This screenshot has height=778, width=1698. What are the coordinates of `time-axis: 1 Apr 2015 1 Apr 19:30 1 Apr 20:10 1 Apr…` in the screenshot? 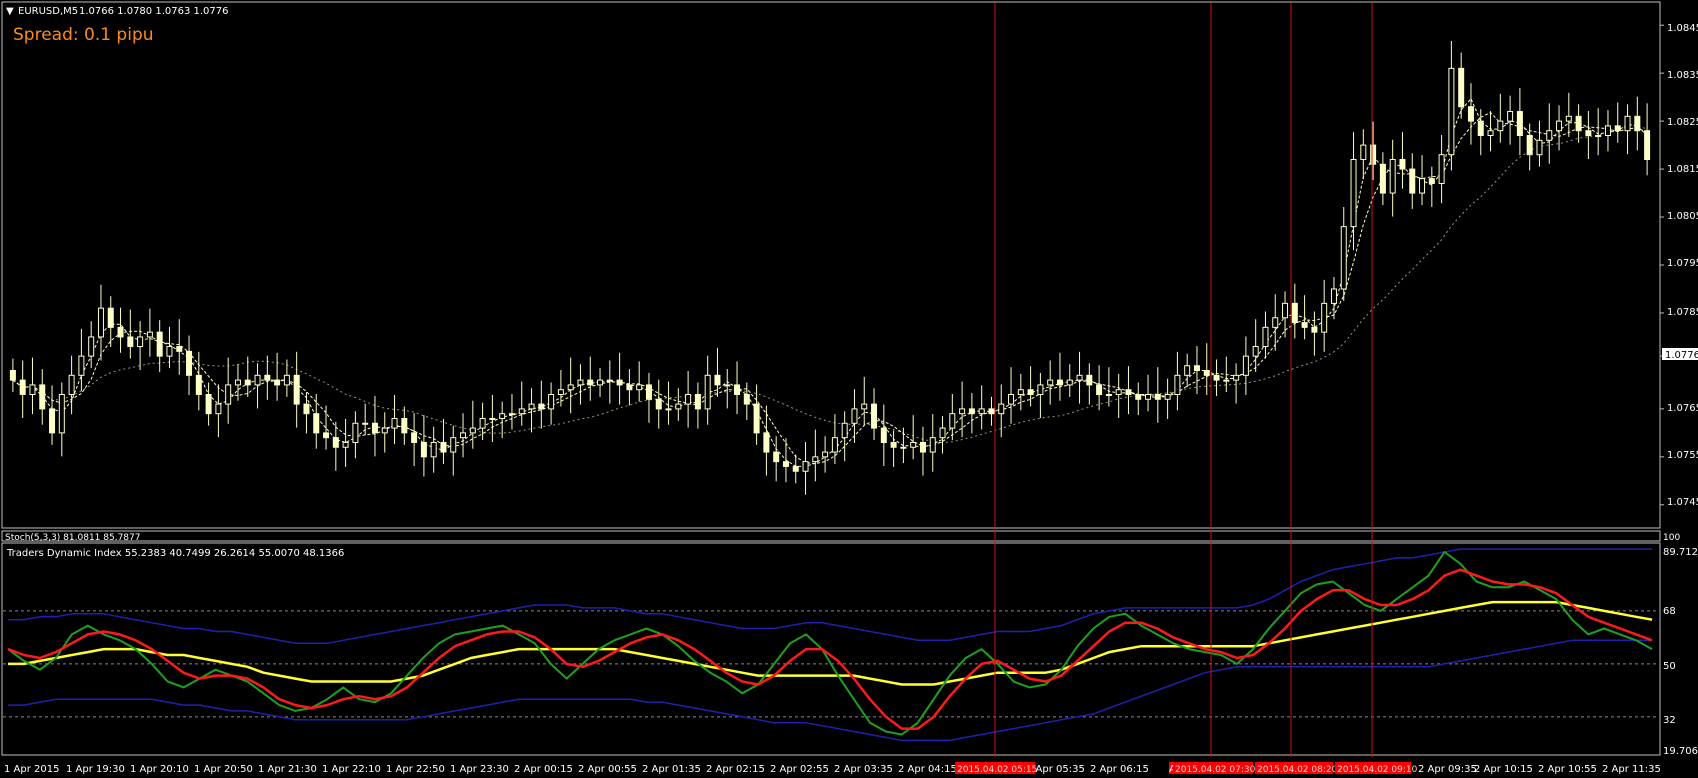 It's located at (832, 768).